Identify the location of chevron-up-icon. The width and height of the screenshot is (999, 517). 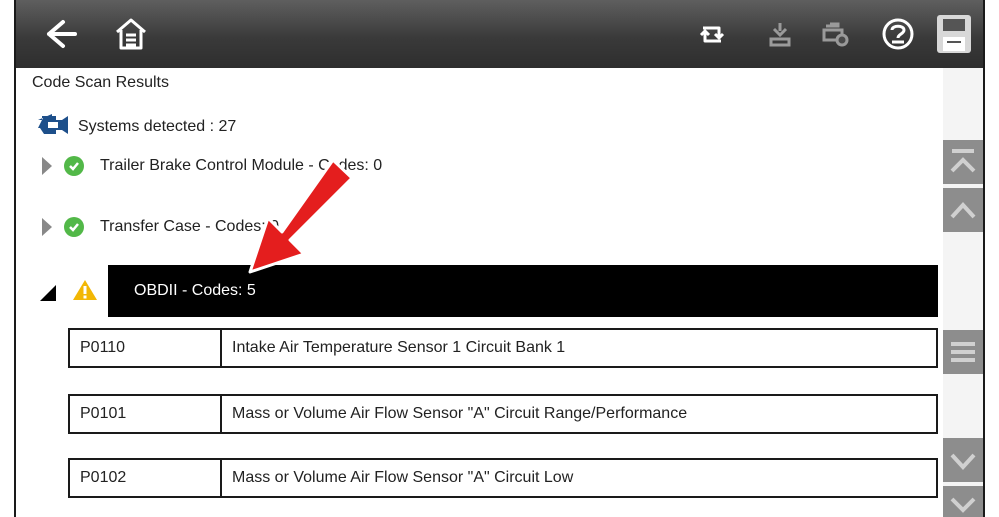
(963, 210).